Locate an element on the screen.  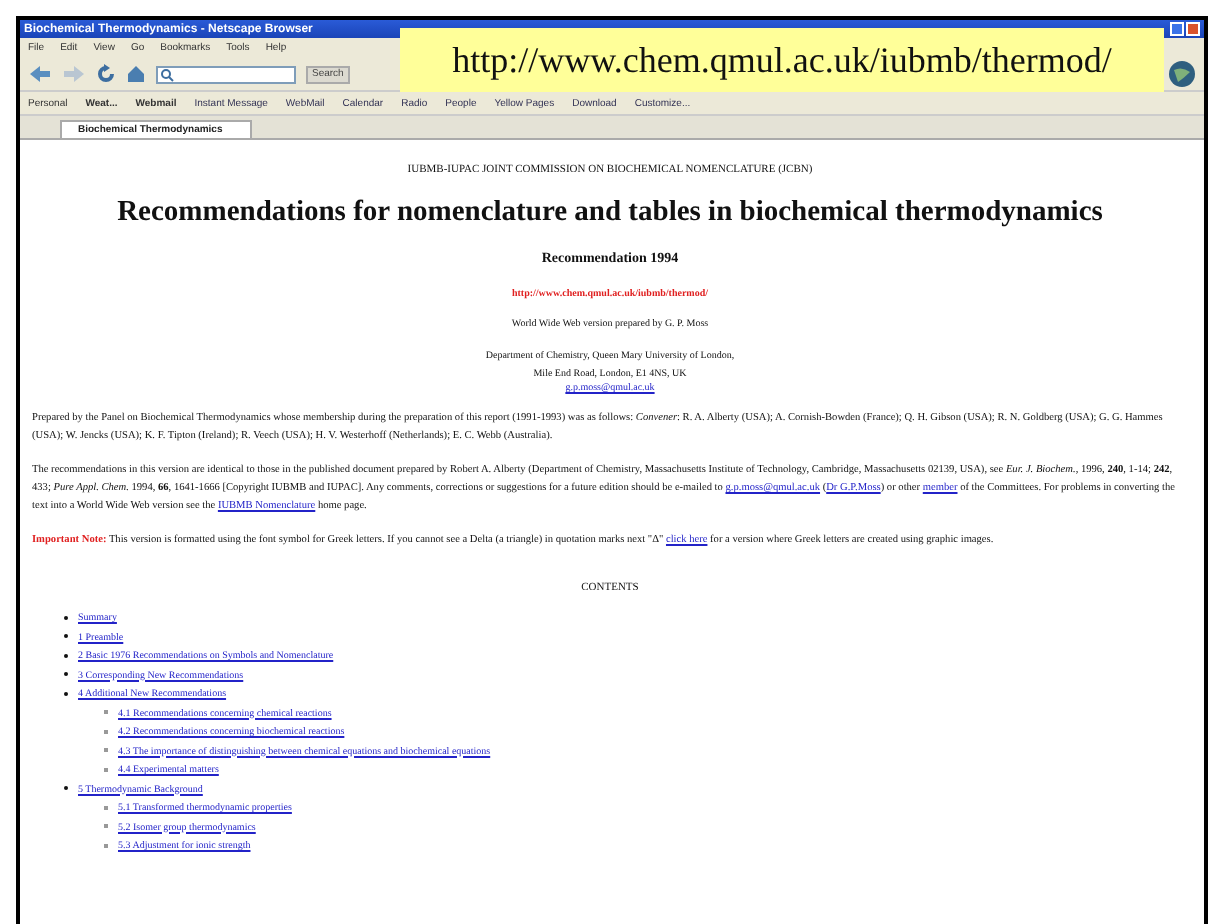
close-button is located at coordinates (1193, 29).